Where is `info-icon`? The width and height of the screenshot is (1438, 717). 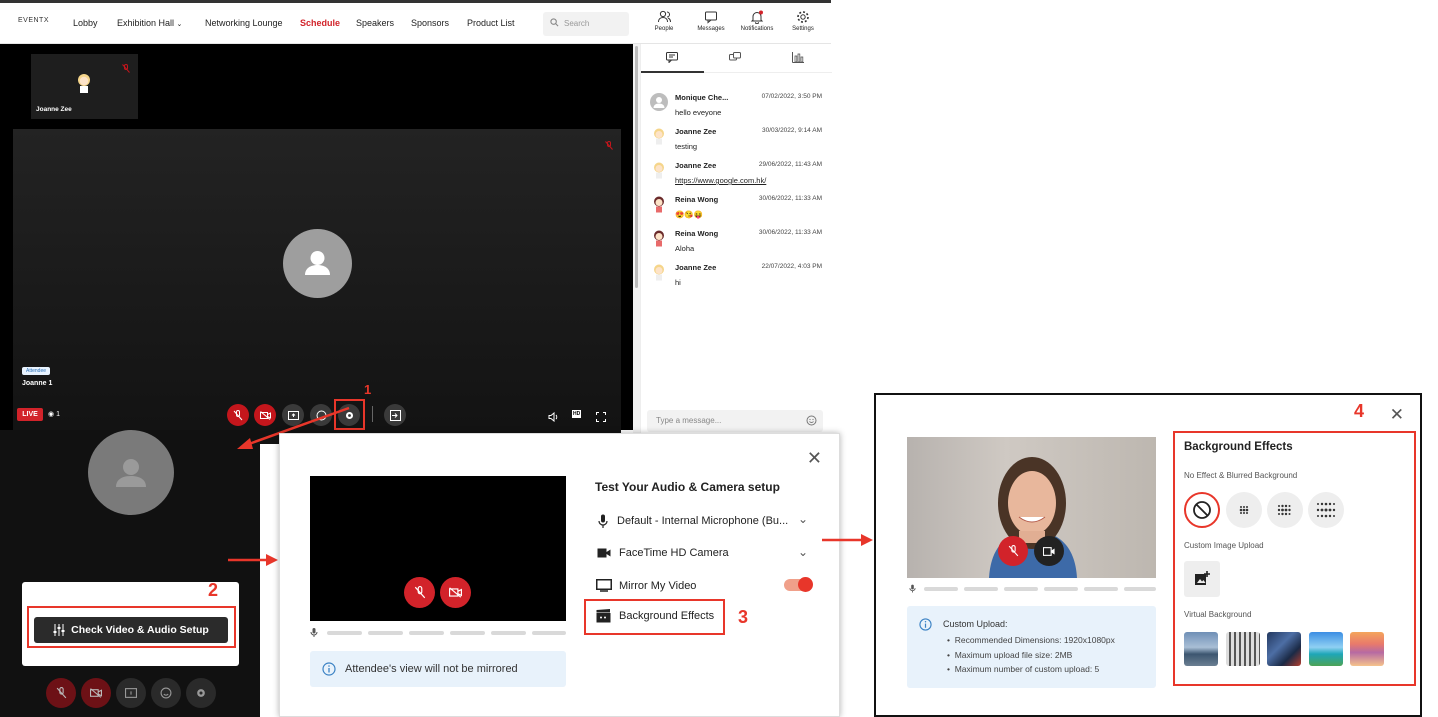 info-icon is located at coordinates (329, 669).